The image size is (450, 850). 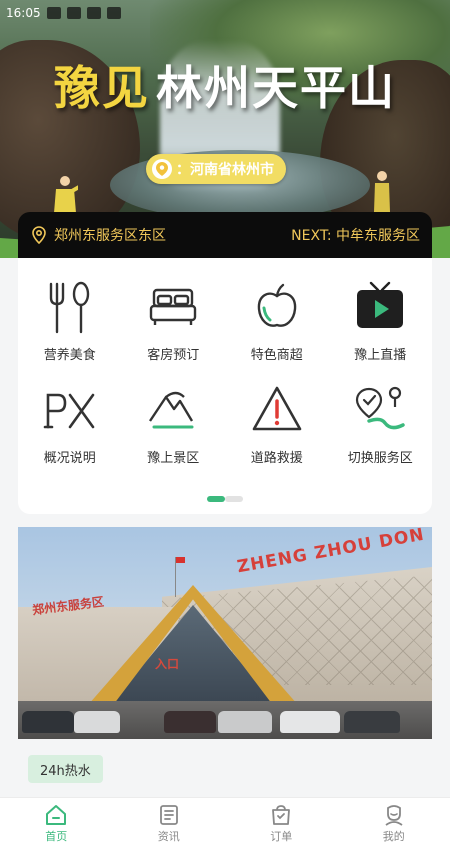 I want to click on menu-item-room-booking: 客房预订, so click(x=174, y=321).